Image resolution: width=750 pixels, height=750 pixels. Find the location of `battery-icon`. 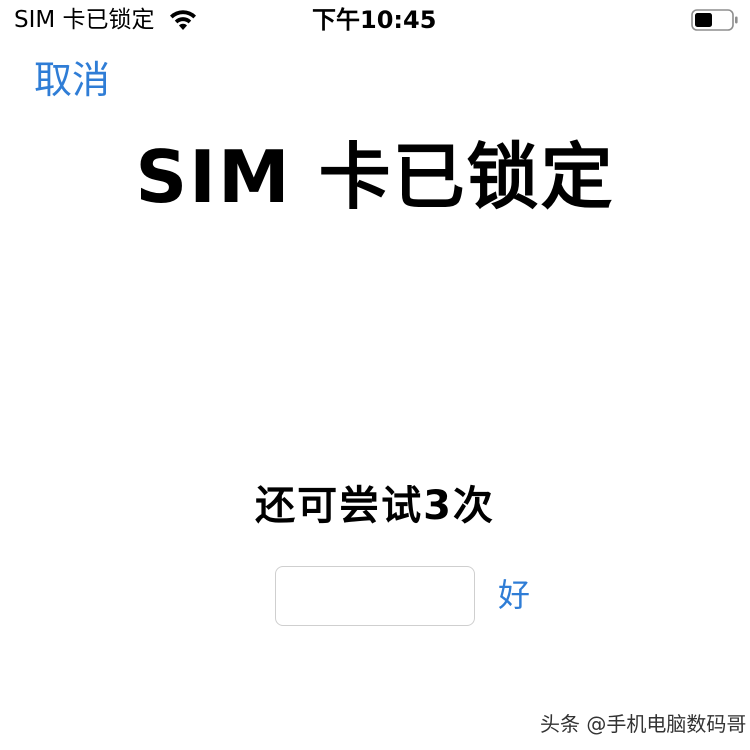

battery-icon is located at coordinates (715, 20).